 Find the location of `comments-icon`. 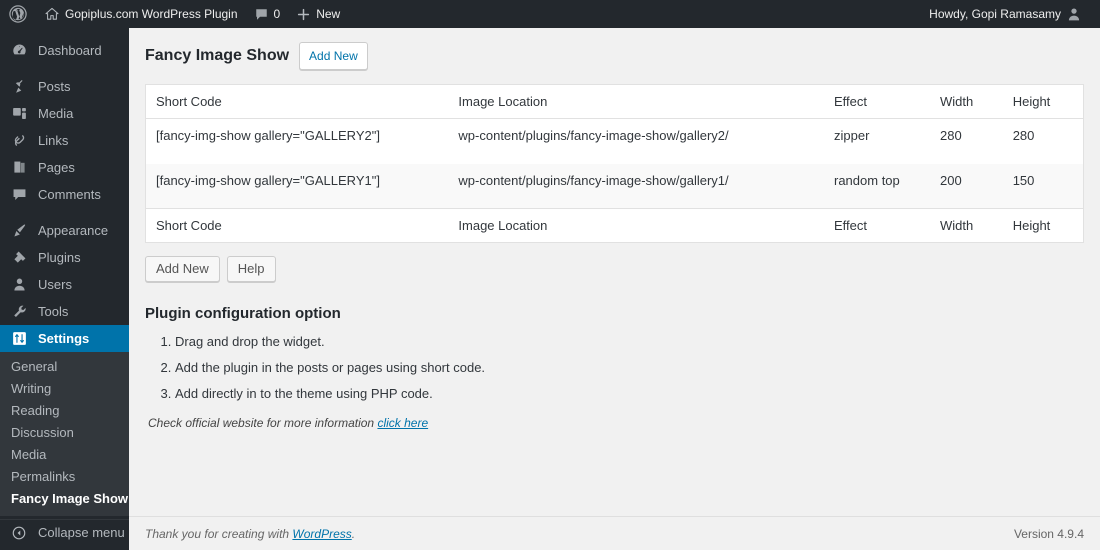

comments-icon is located at coordinates (19, 195).